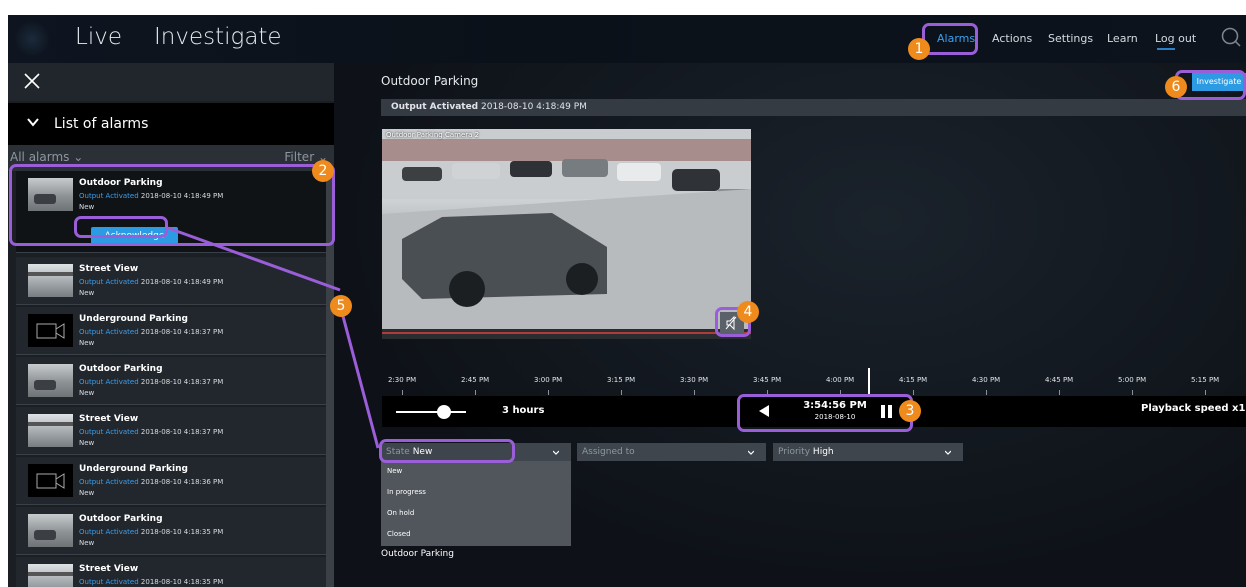 This screenshot has width=1246, height=587. I want to click on all-alarms-dropdown: All alarms ⌄, so click(46, 157).